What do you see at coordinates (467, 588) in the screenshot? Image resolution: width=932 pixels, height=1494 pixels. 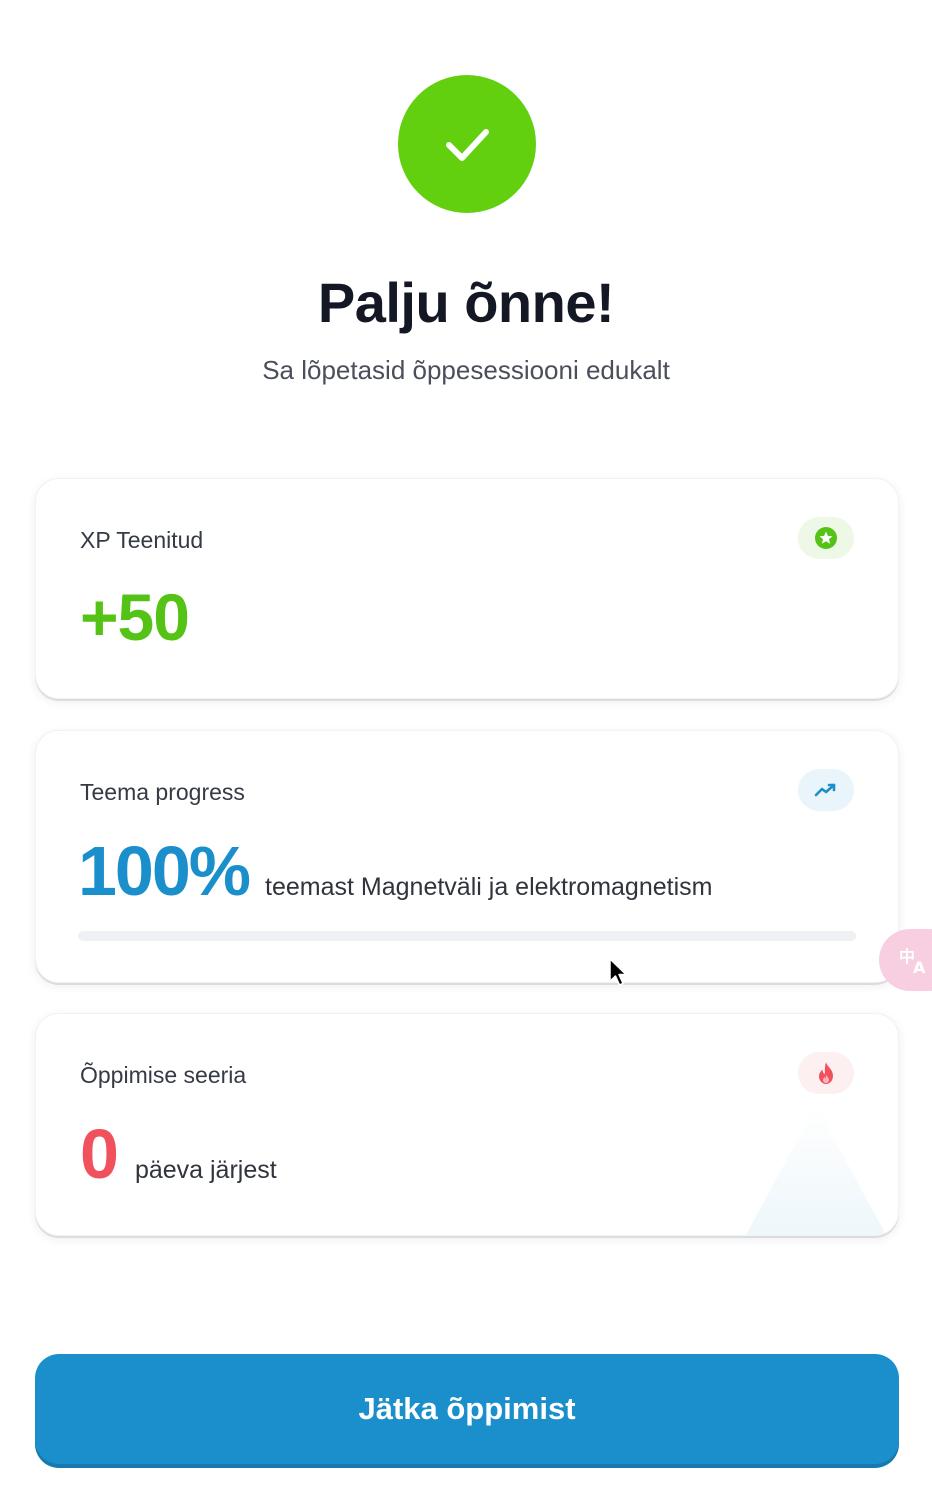 I see `xp-earned-card: XP Teenitud +50` at bounding box center [467, 588].